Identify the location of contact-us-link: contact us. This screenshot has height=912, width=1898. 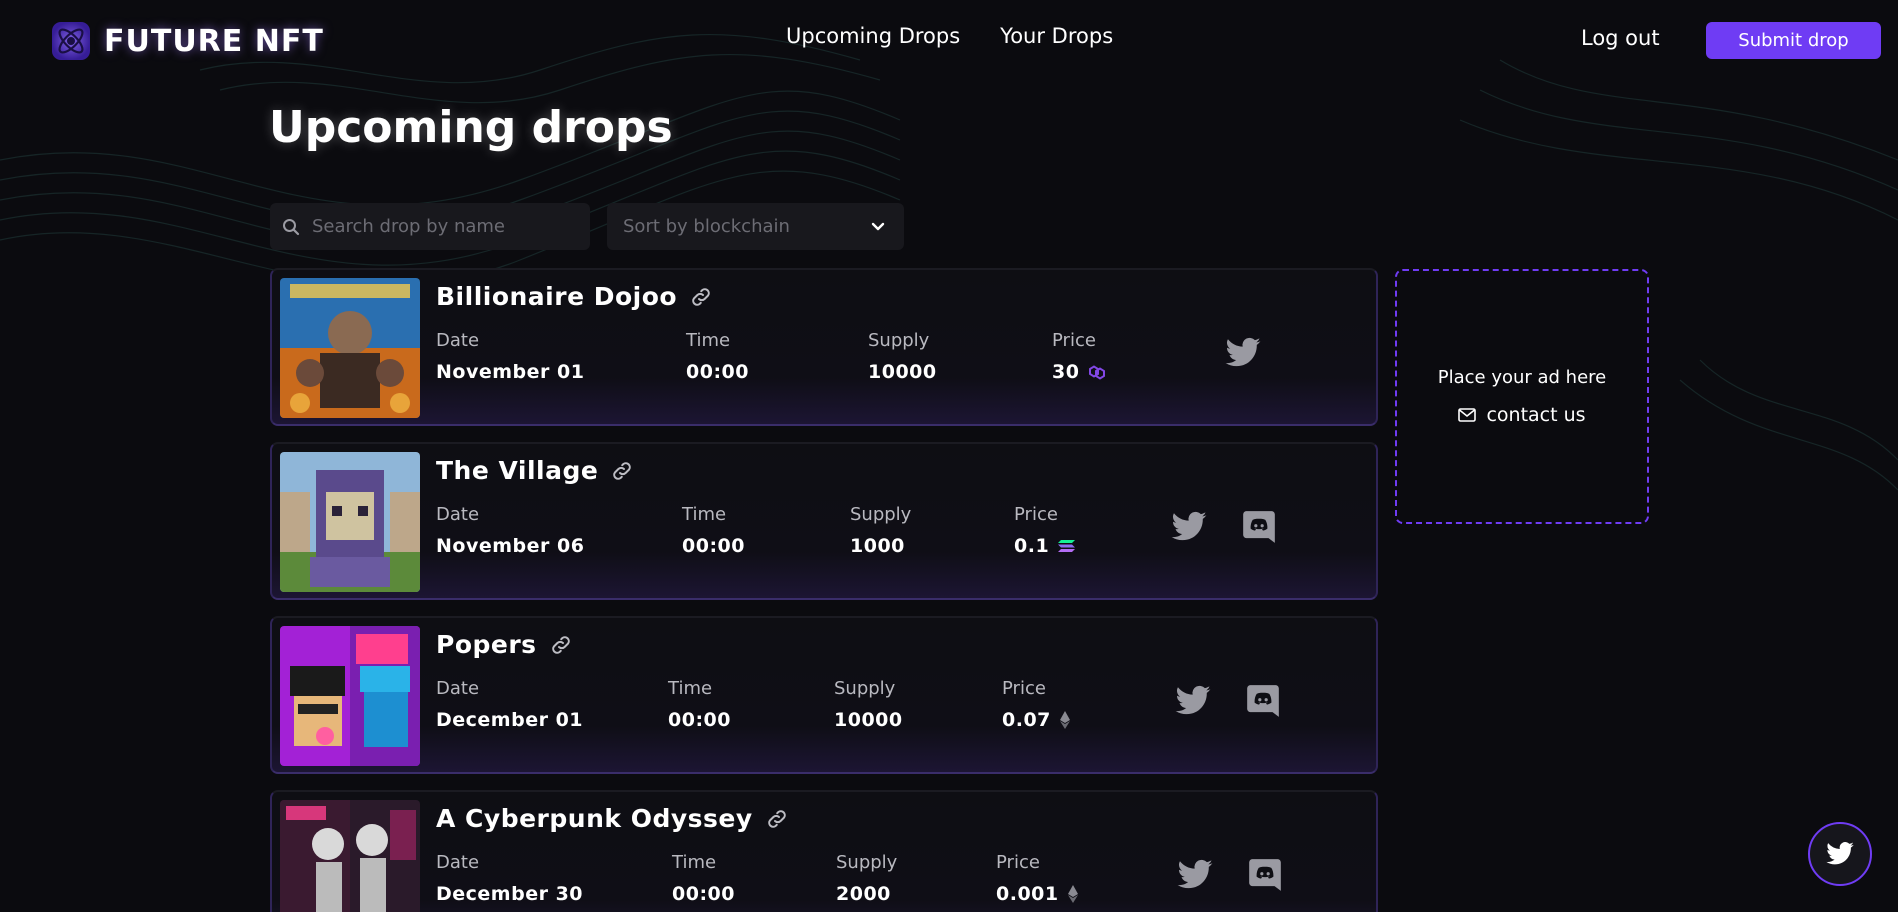
(1522, 415).